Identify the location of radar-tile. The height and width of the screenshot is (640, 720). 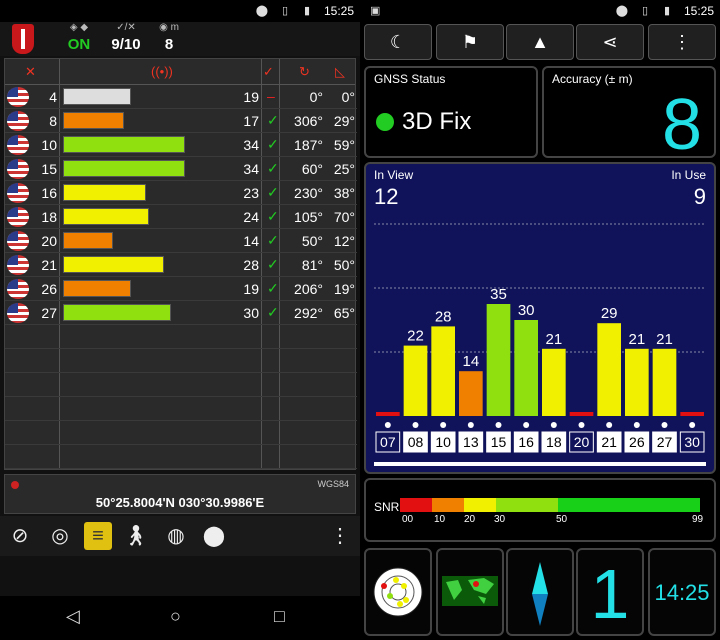
(398, 592).